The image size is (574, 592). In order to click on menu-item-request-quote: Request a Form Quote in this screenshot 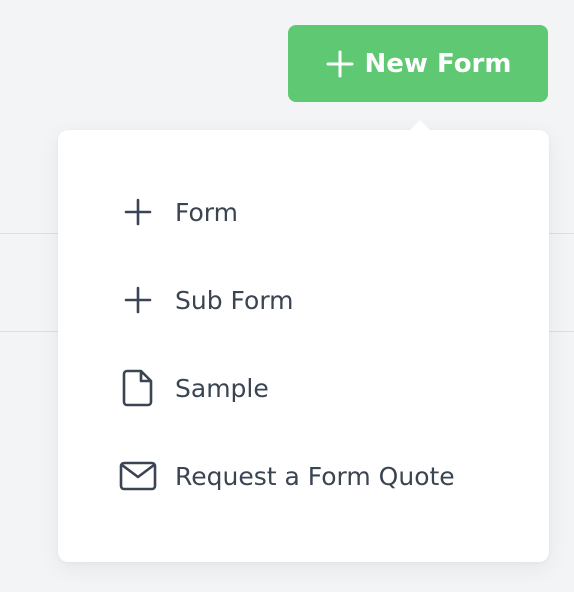, I will do `click(303, 476)`.